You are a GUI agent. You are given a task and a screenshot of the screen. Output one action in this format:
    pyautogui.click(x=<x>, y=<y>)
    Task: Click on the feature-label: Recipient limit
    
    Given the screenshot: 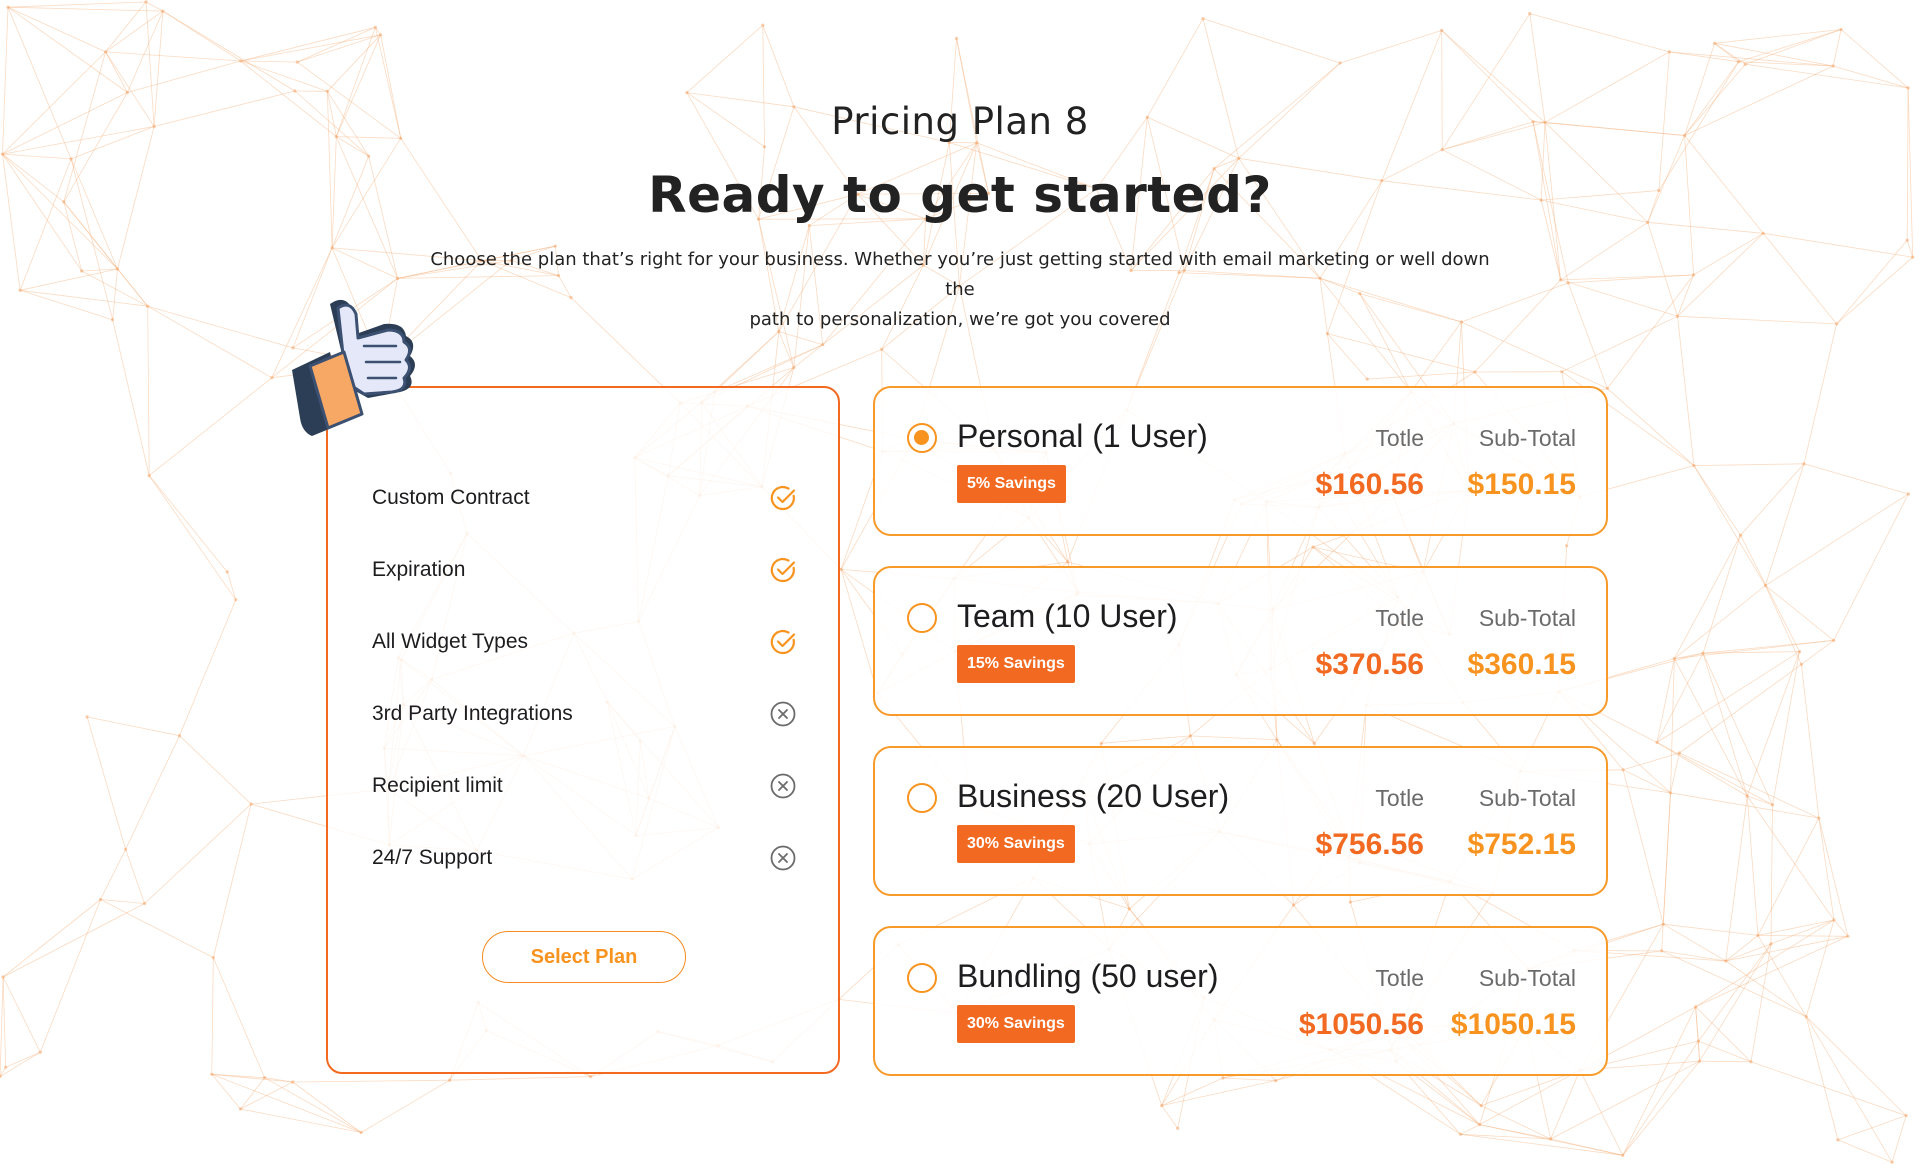 What is the action you would take?
    pyautogui.click(x=437, y=785)
    